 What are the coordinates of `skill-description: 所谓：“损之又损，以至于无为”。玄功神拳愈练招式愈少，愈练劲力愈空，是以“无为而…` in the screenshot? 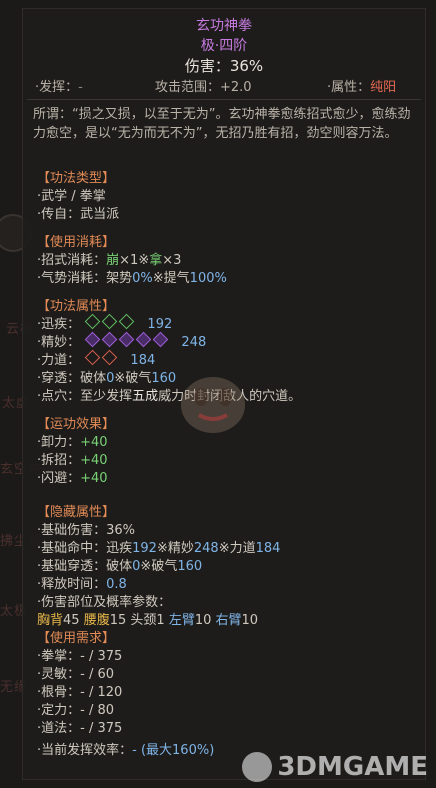 It's located at (222, 124).